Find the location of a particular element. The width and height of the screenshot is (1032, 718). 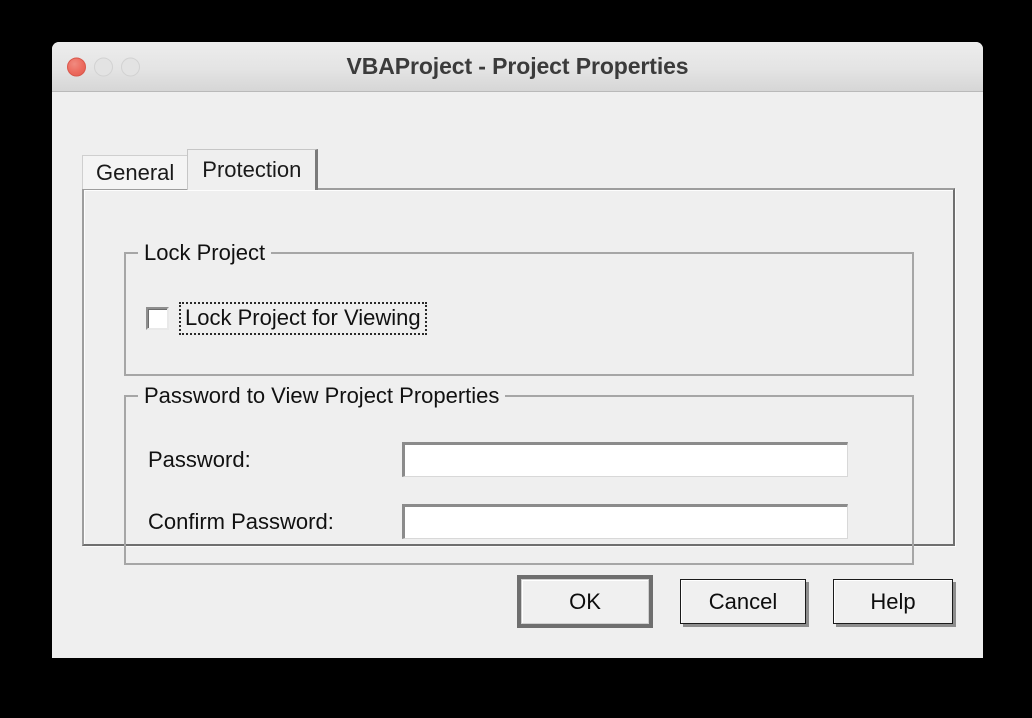

tab-protection: Protection is located at coordinates (253, 169).